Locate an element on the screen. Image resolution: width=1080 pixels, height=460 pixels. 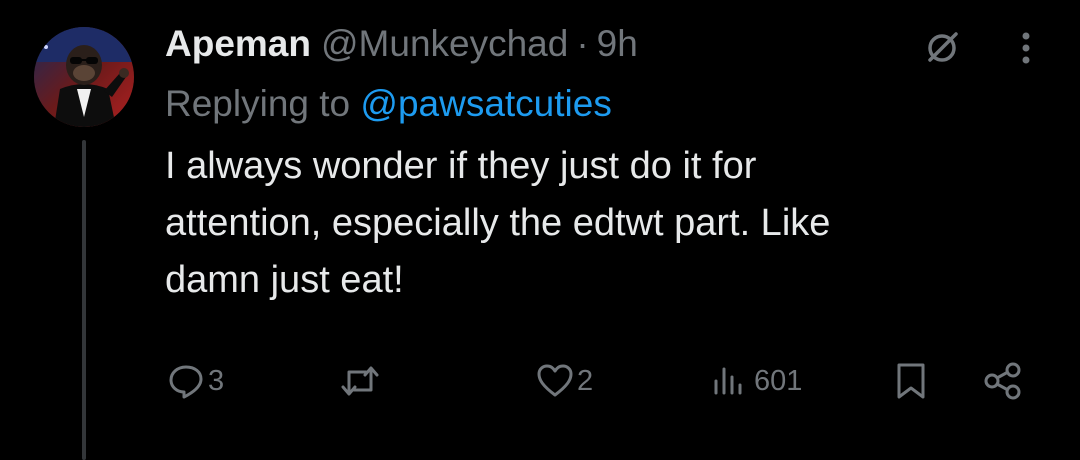
tweet-text-line: damn just eat! is located at coordinates (284, 280).